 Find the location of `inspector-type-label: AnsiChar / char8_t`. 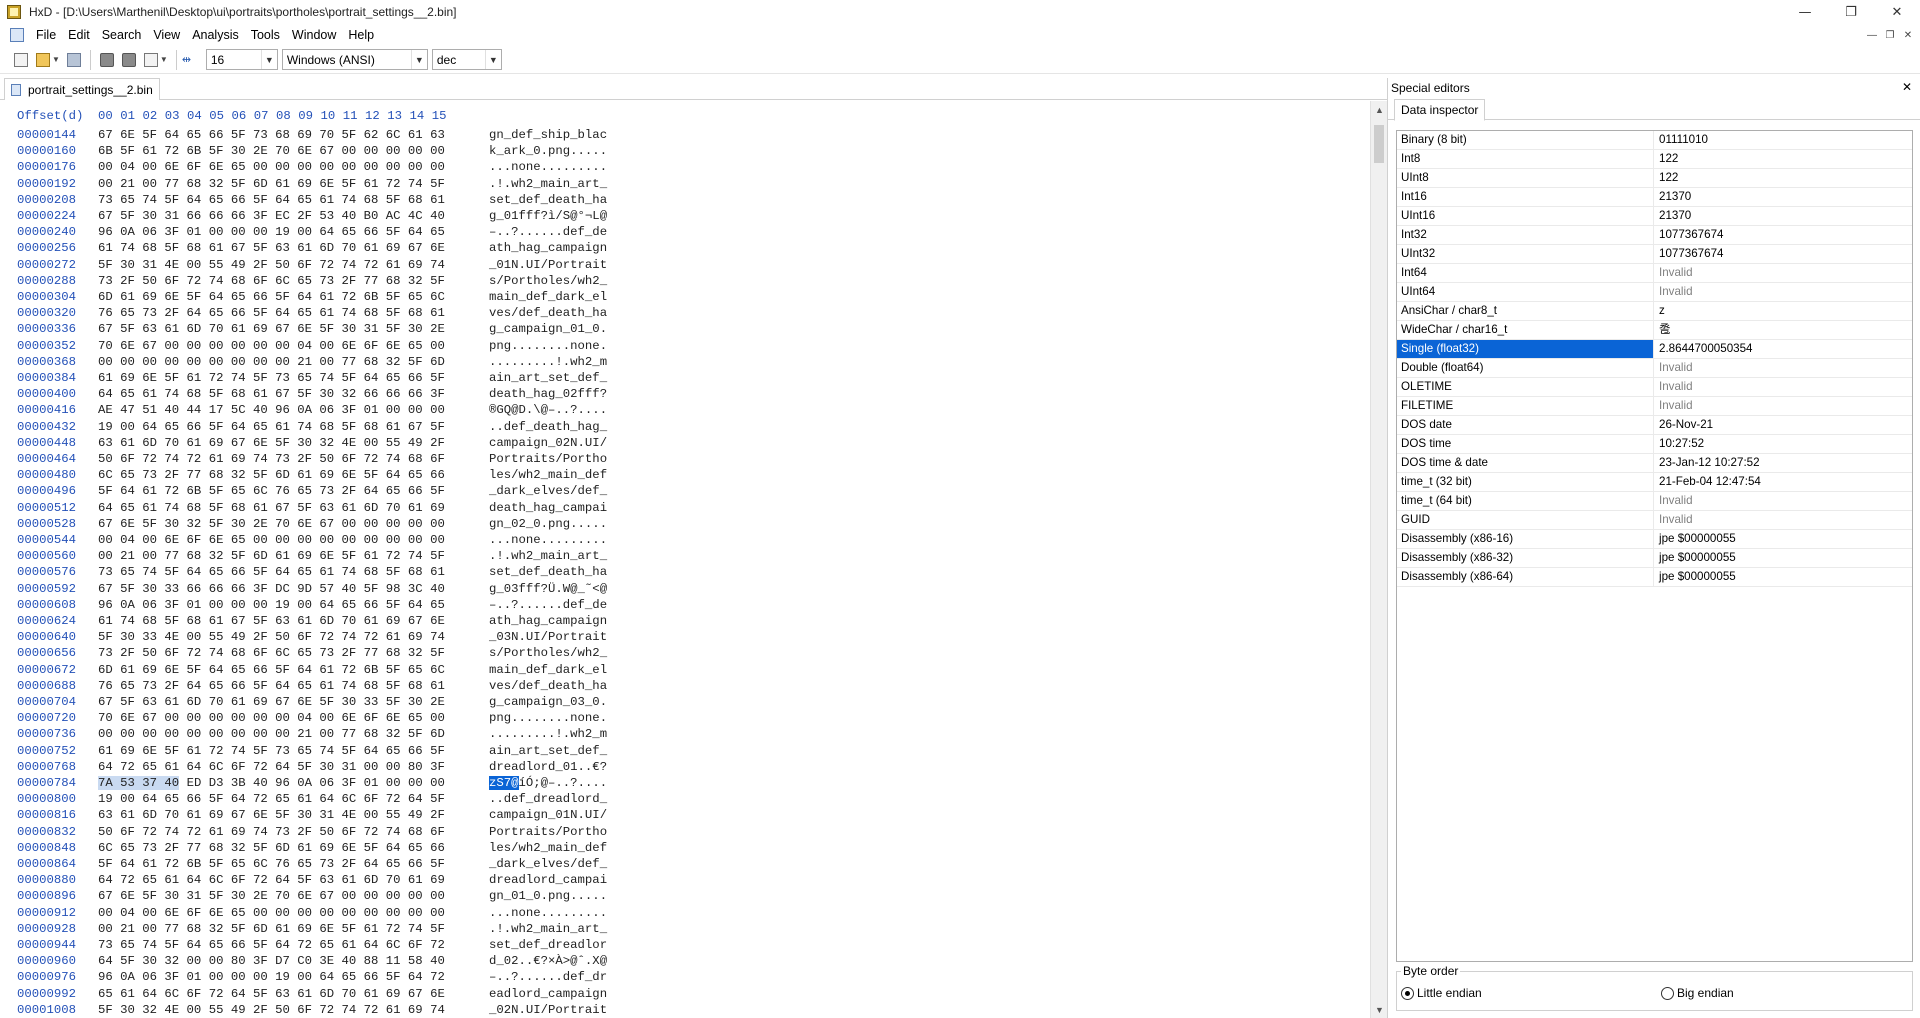

inspector-type-label: AnsiChar / char8_t is located at coordinates (1525, 311).